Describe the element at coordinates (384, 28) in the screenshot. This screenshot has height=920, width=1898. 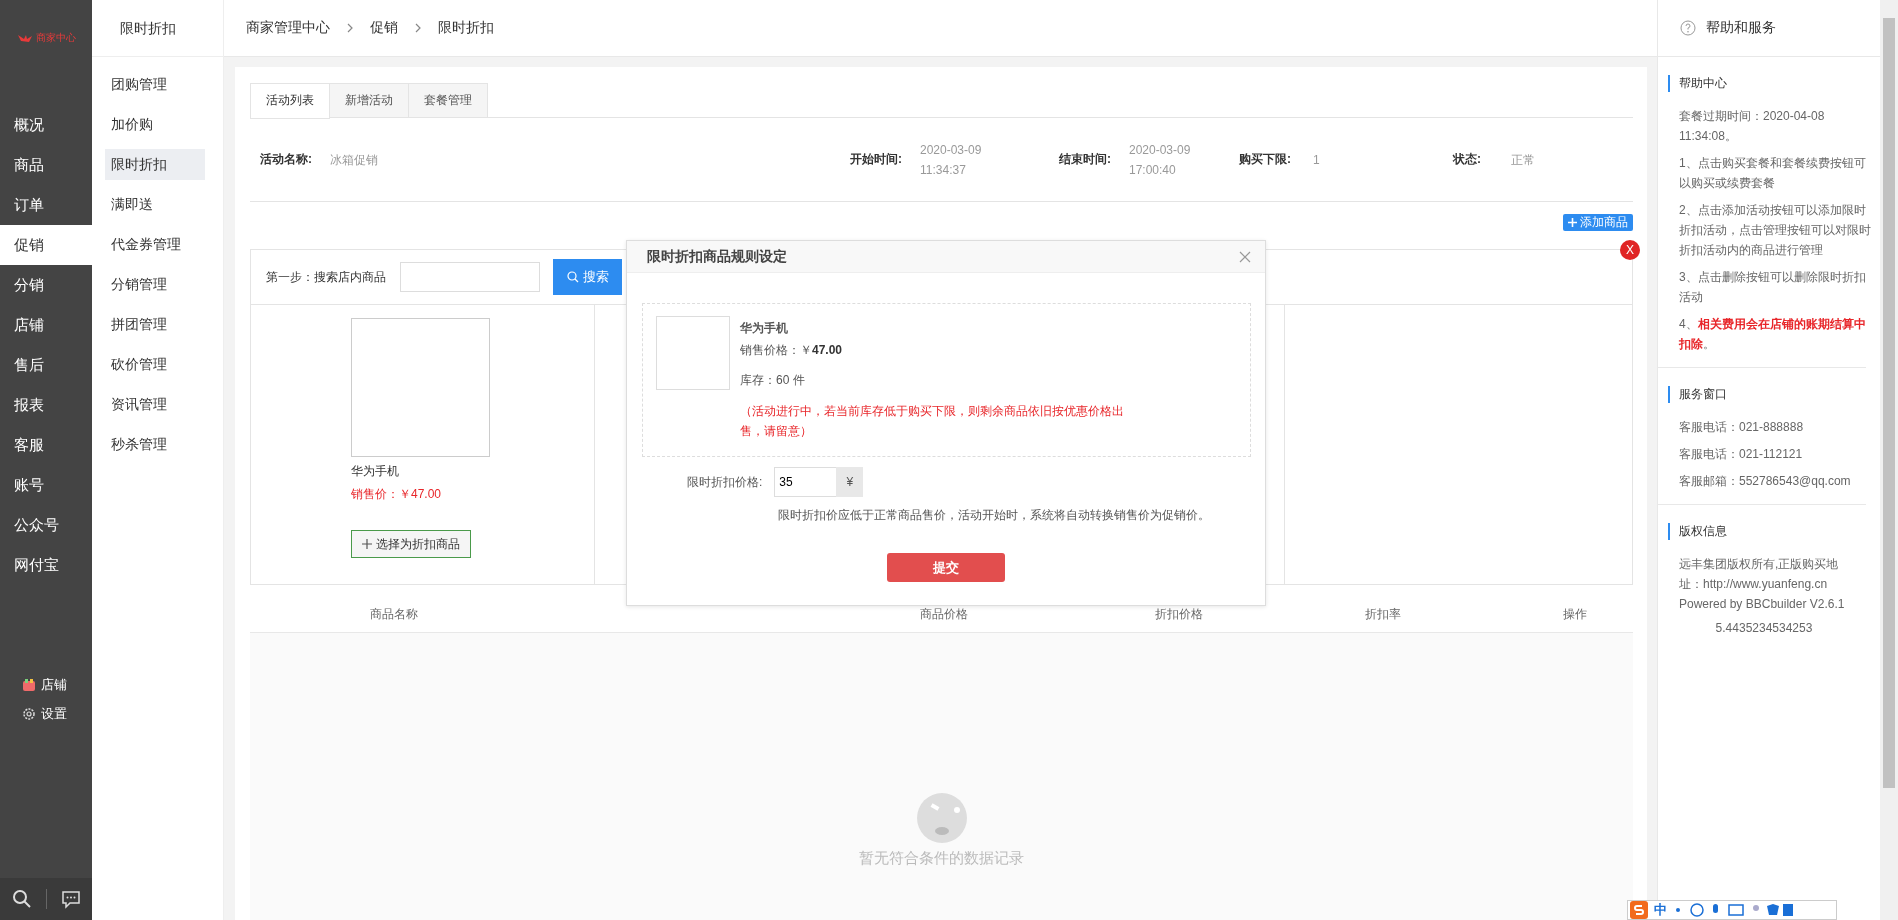
I see `breadcrumb-link: 促销` at that location.